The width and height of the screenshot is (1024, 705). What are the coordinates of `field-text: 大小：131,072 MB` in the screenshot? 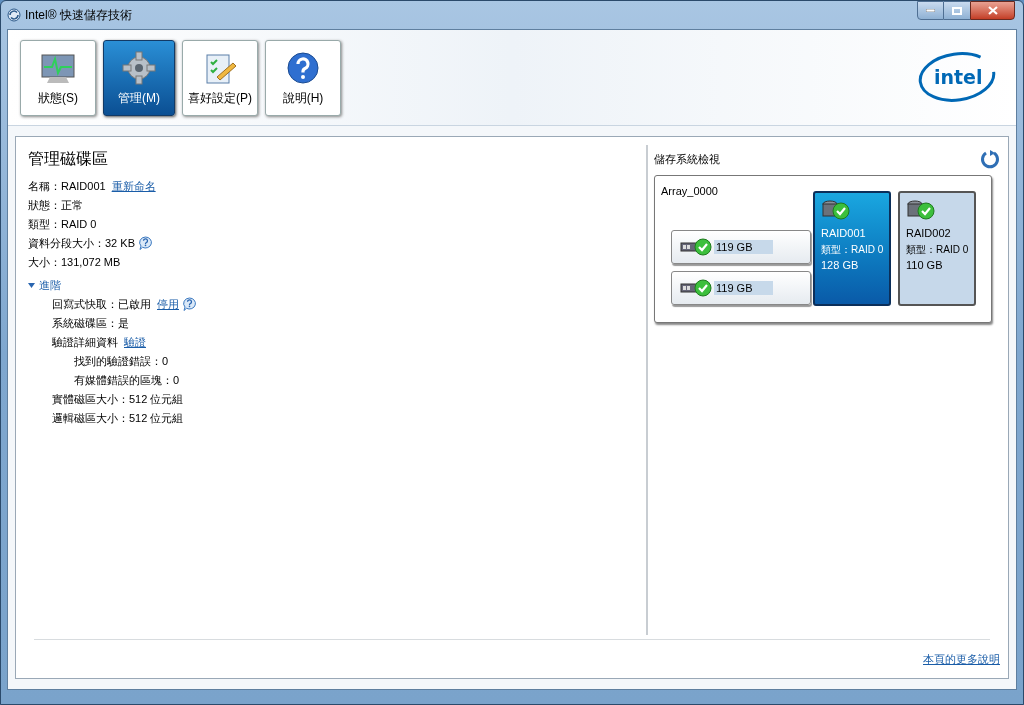 It's located at (74, 263).